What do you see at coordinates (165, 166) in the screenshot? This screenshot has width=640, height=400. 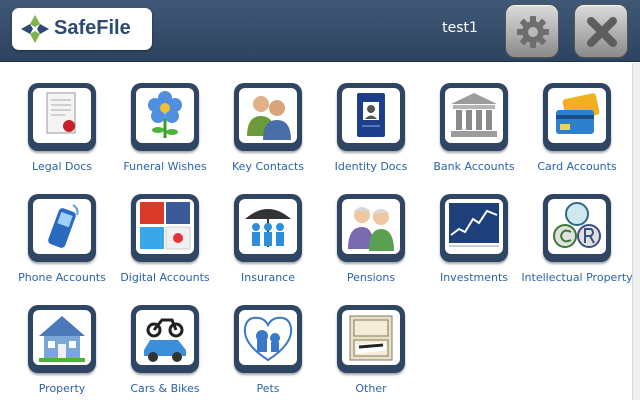 I see `tile-label: Funeral Wishes` at bounding box center [165, 166].